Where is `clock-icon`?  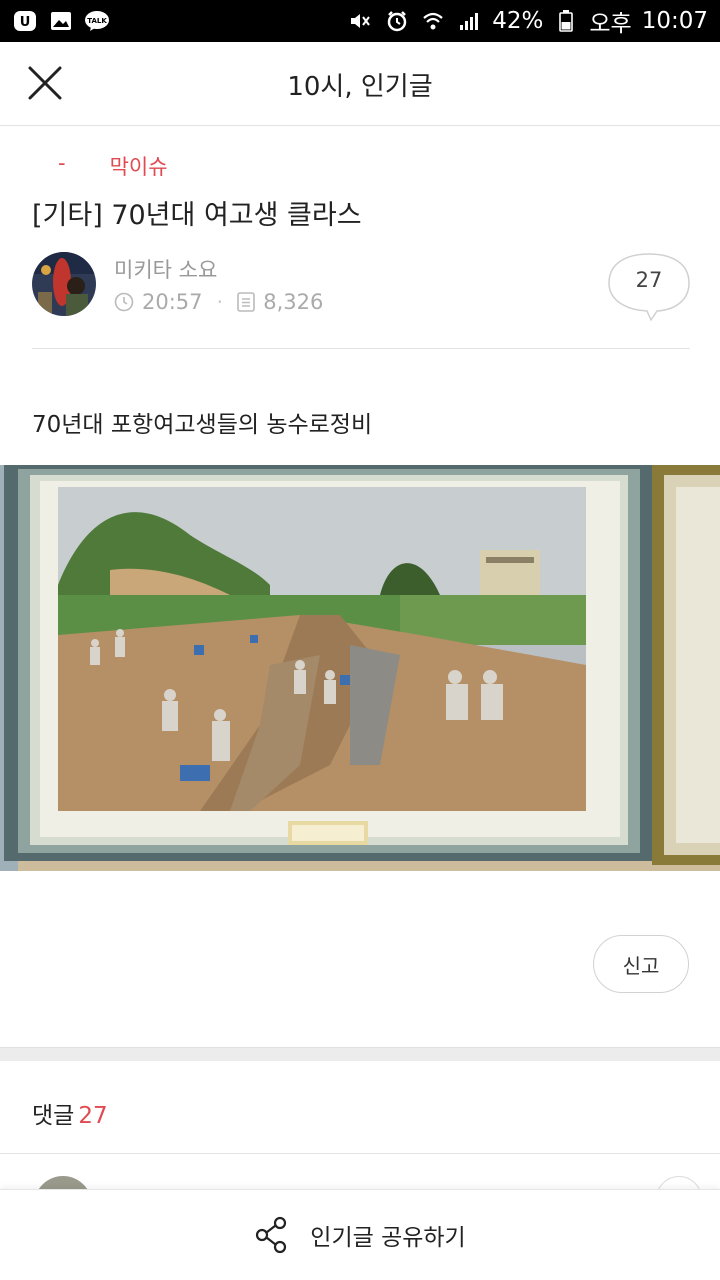
clock-icon is located at coordinates (124, 302).